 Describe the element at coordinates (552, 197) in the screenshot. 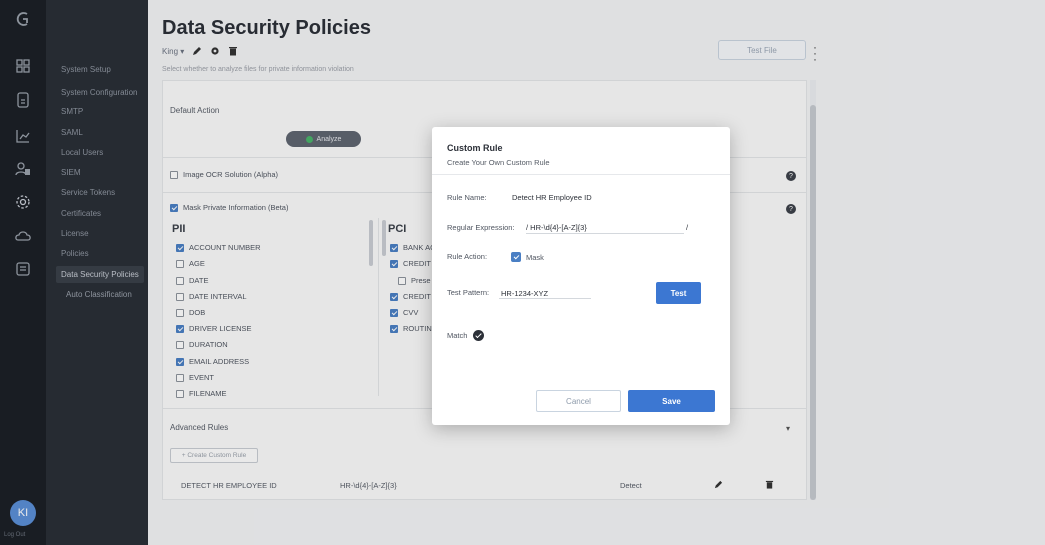

I see `rule-name-input: Detect HR Employee ID` at that location.